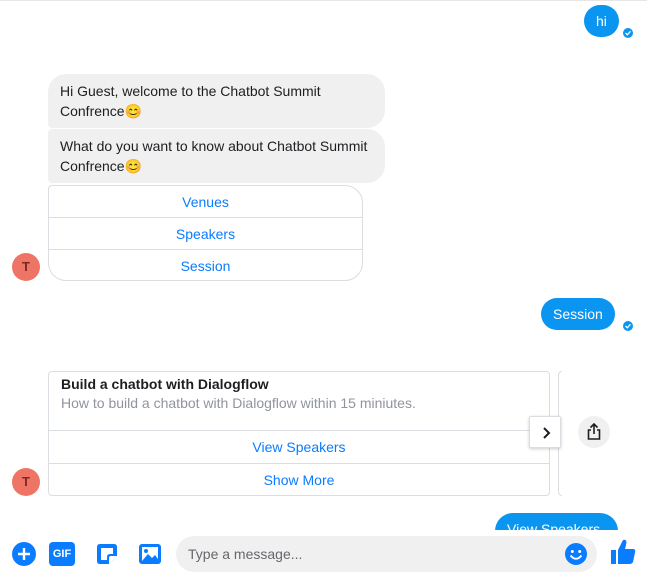 The image size is (647, 579). Describe the element at coordinates (323, 0) in the screenshot. I see `top-divider` at that location.